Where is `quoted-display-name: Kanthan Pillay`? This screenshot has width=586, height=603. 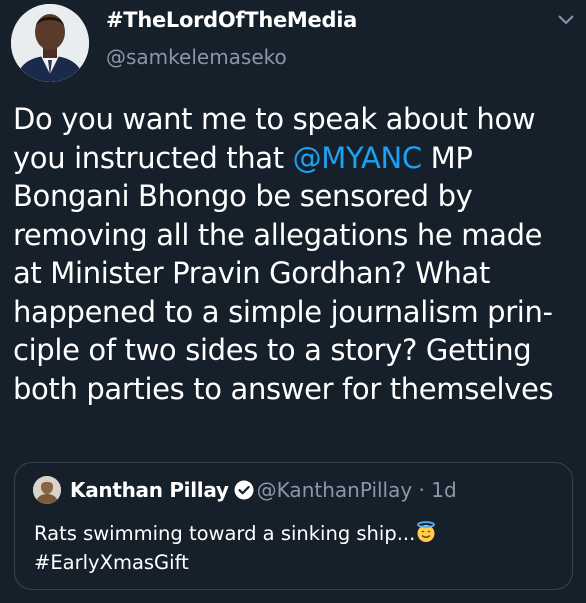 quoted-display-name: Kanthan Pillay is located at coordinates (149, 490).